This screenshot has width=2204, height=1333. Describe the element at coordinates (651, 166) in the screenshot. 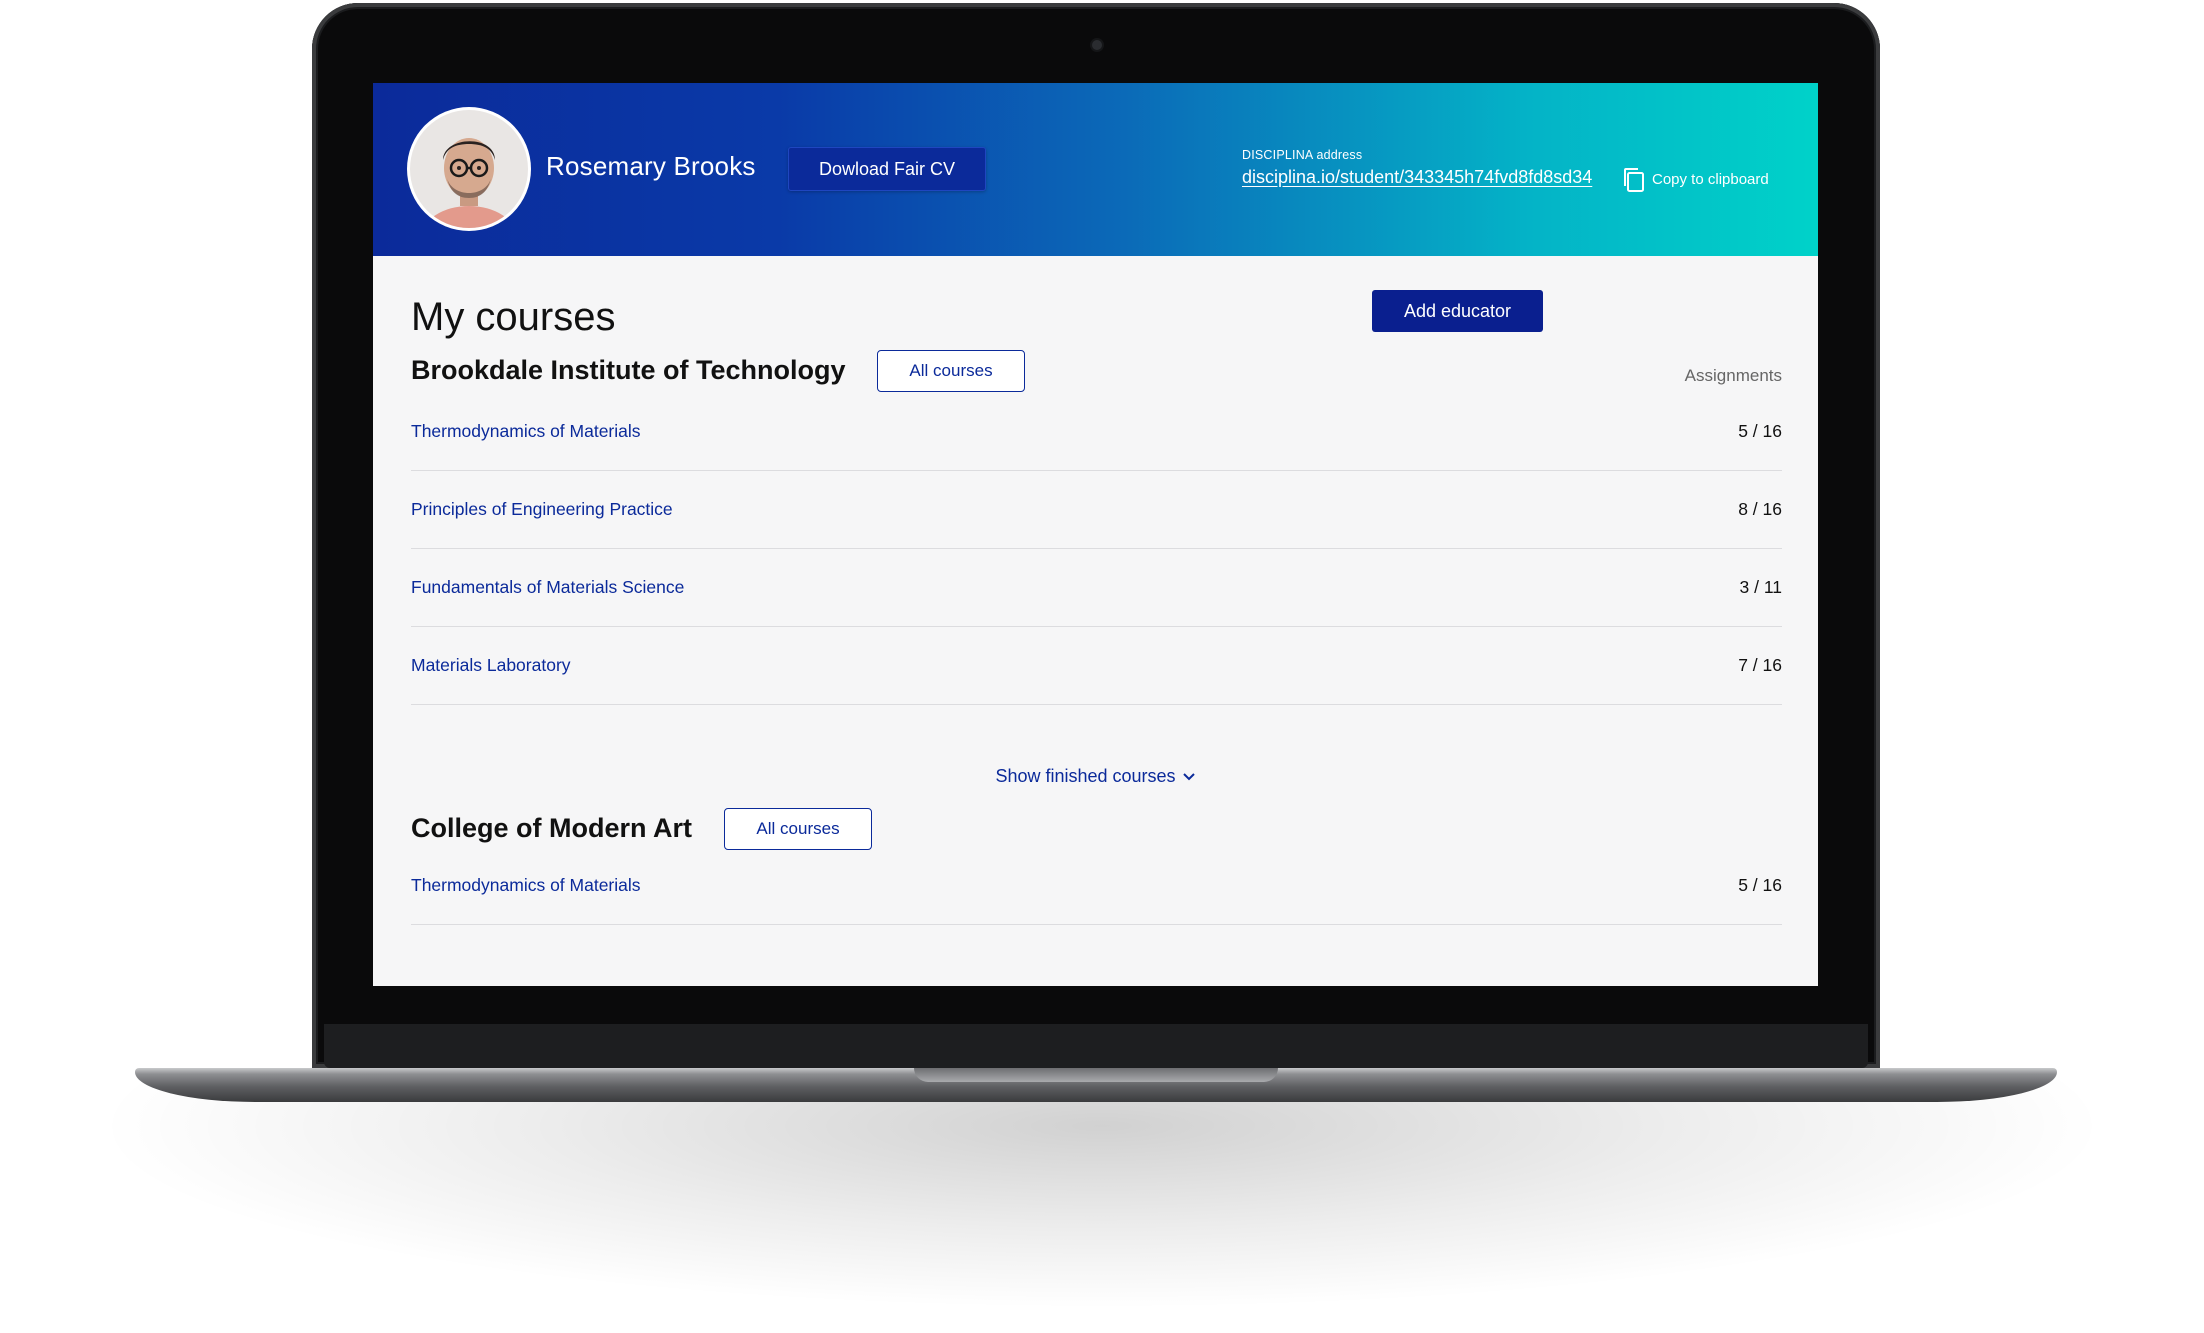

I see `user-name: Rosemary Brooks` at that location.